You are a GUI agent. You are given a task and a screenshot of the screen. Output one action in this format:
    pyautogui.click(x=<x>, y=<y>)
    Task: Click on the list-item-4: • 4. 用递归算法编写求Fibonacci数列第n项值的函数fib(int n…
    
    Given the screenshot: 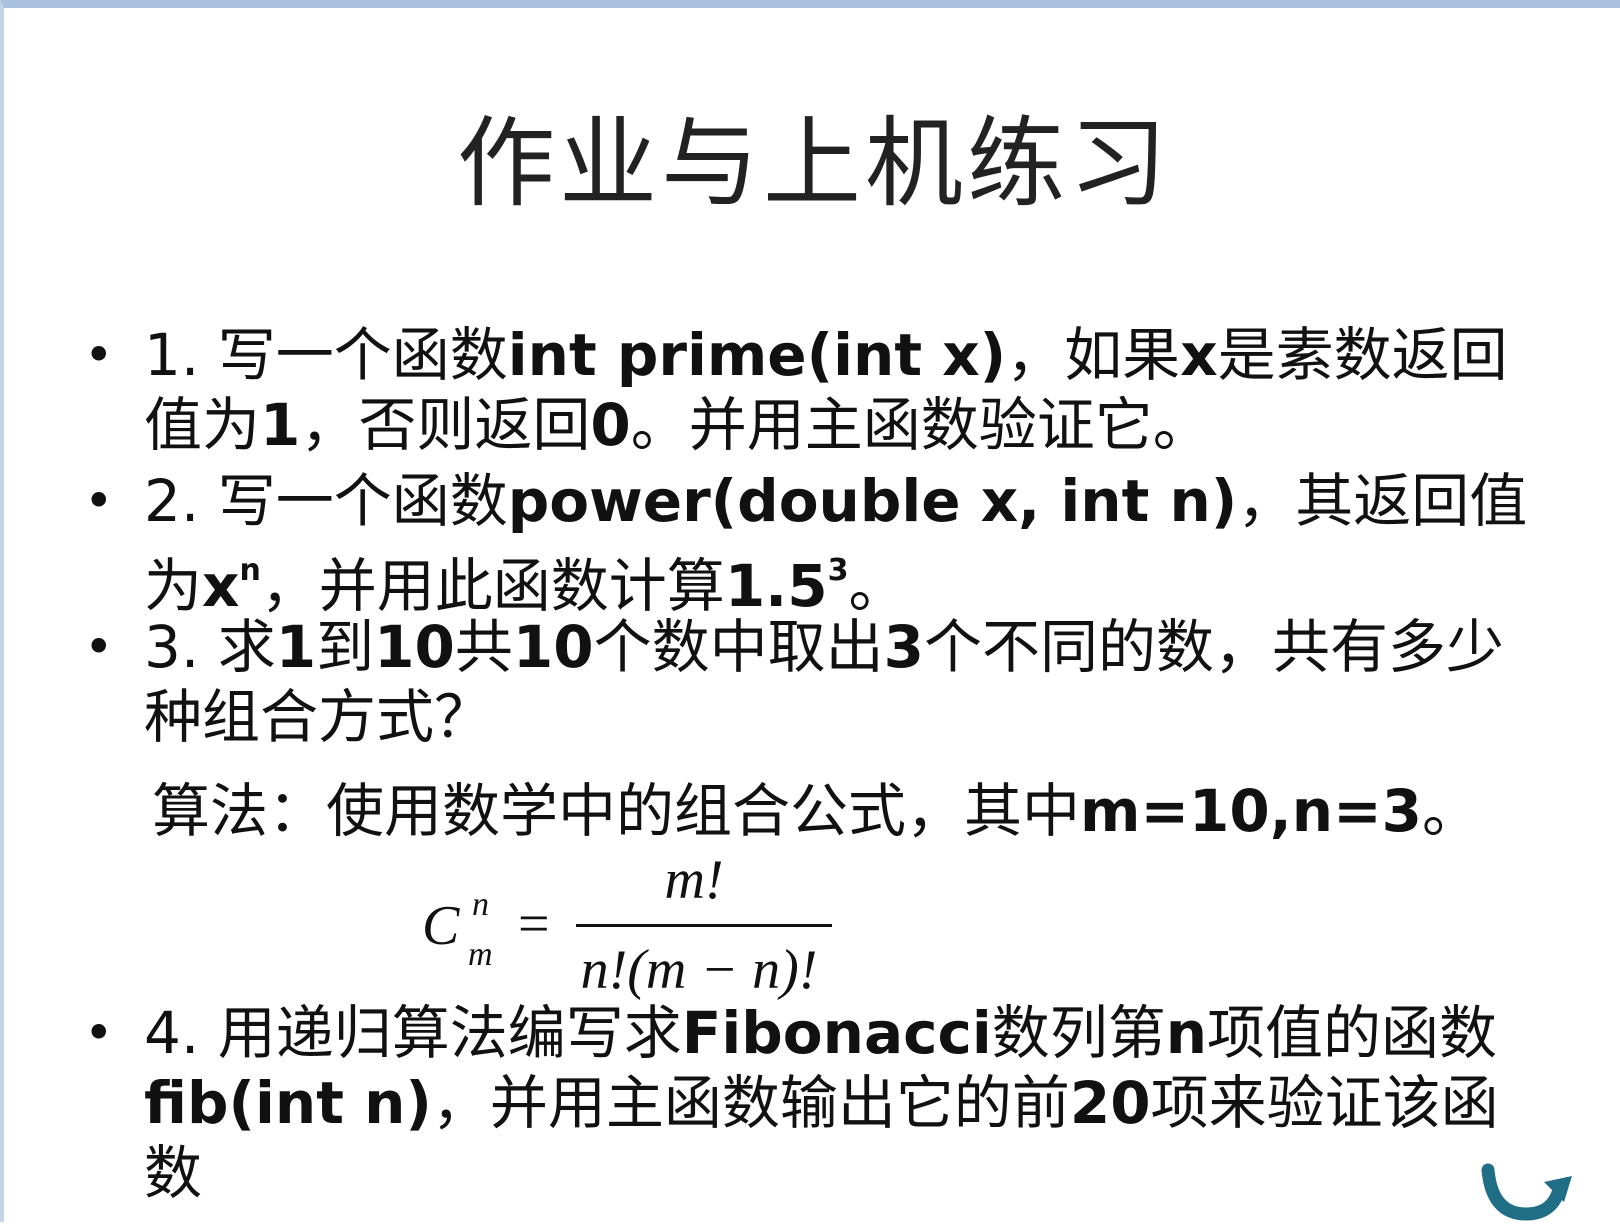 What is the action you would take?
    pyautogui.click(x=791, y=1103)
    